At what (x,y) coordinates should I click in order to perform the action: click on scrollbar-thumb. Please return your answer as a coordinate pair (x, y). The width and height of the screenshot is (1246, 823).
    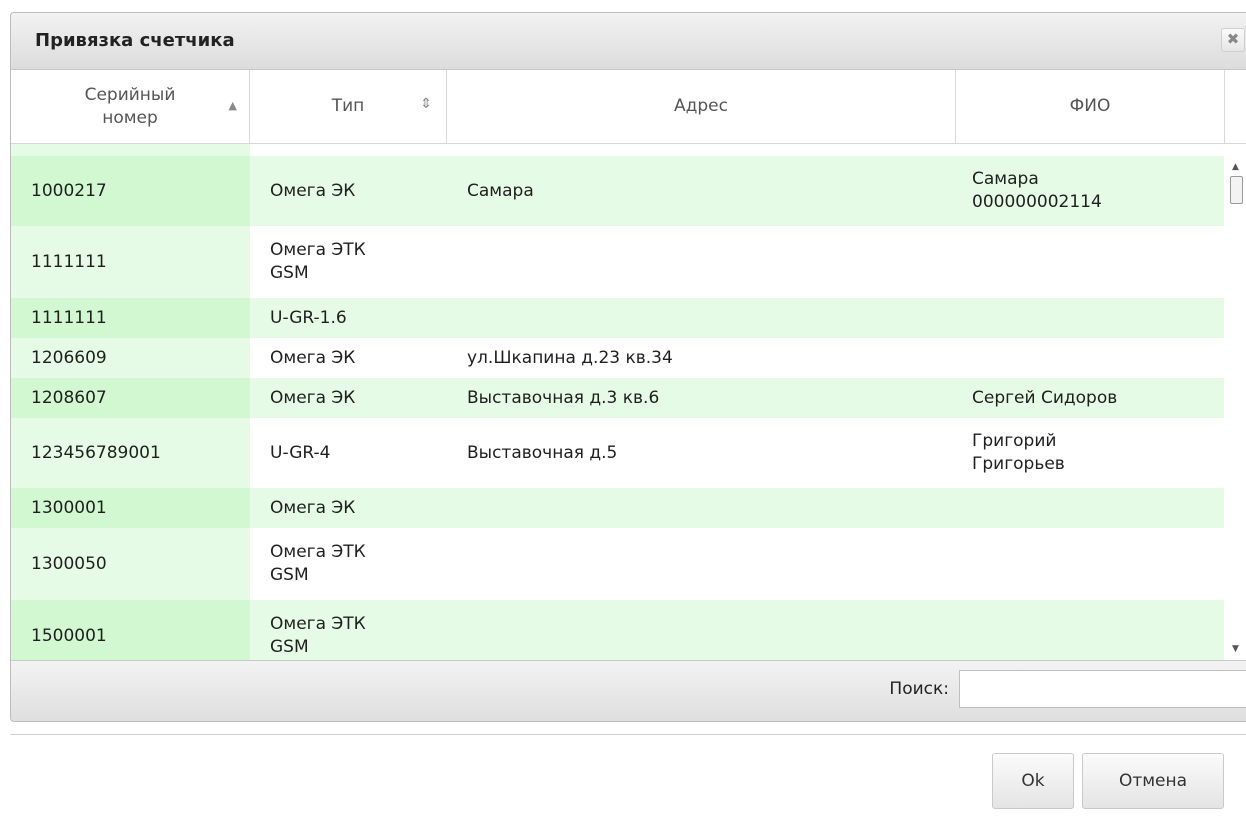
    Looking at the image, I should click on (1236, 190).